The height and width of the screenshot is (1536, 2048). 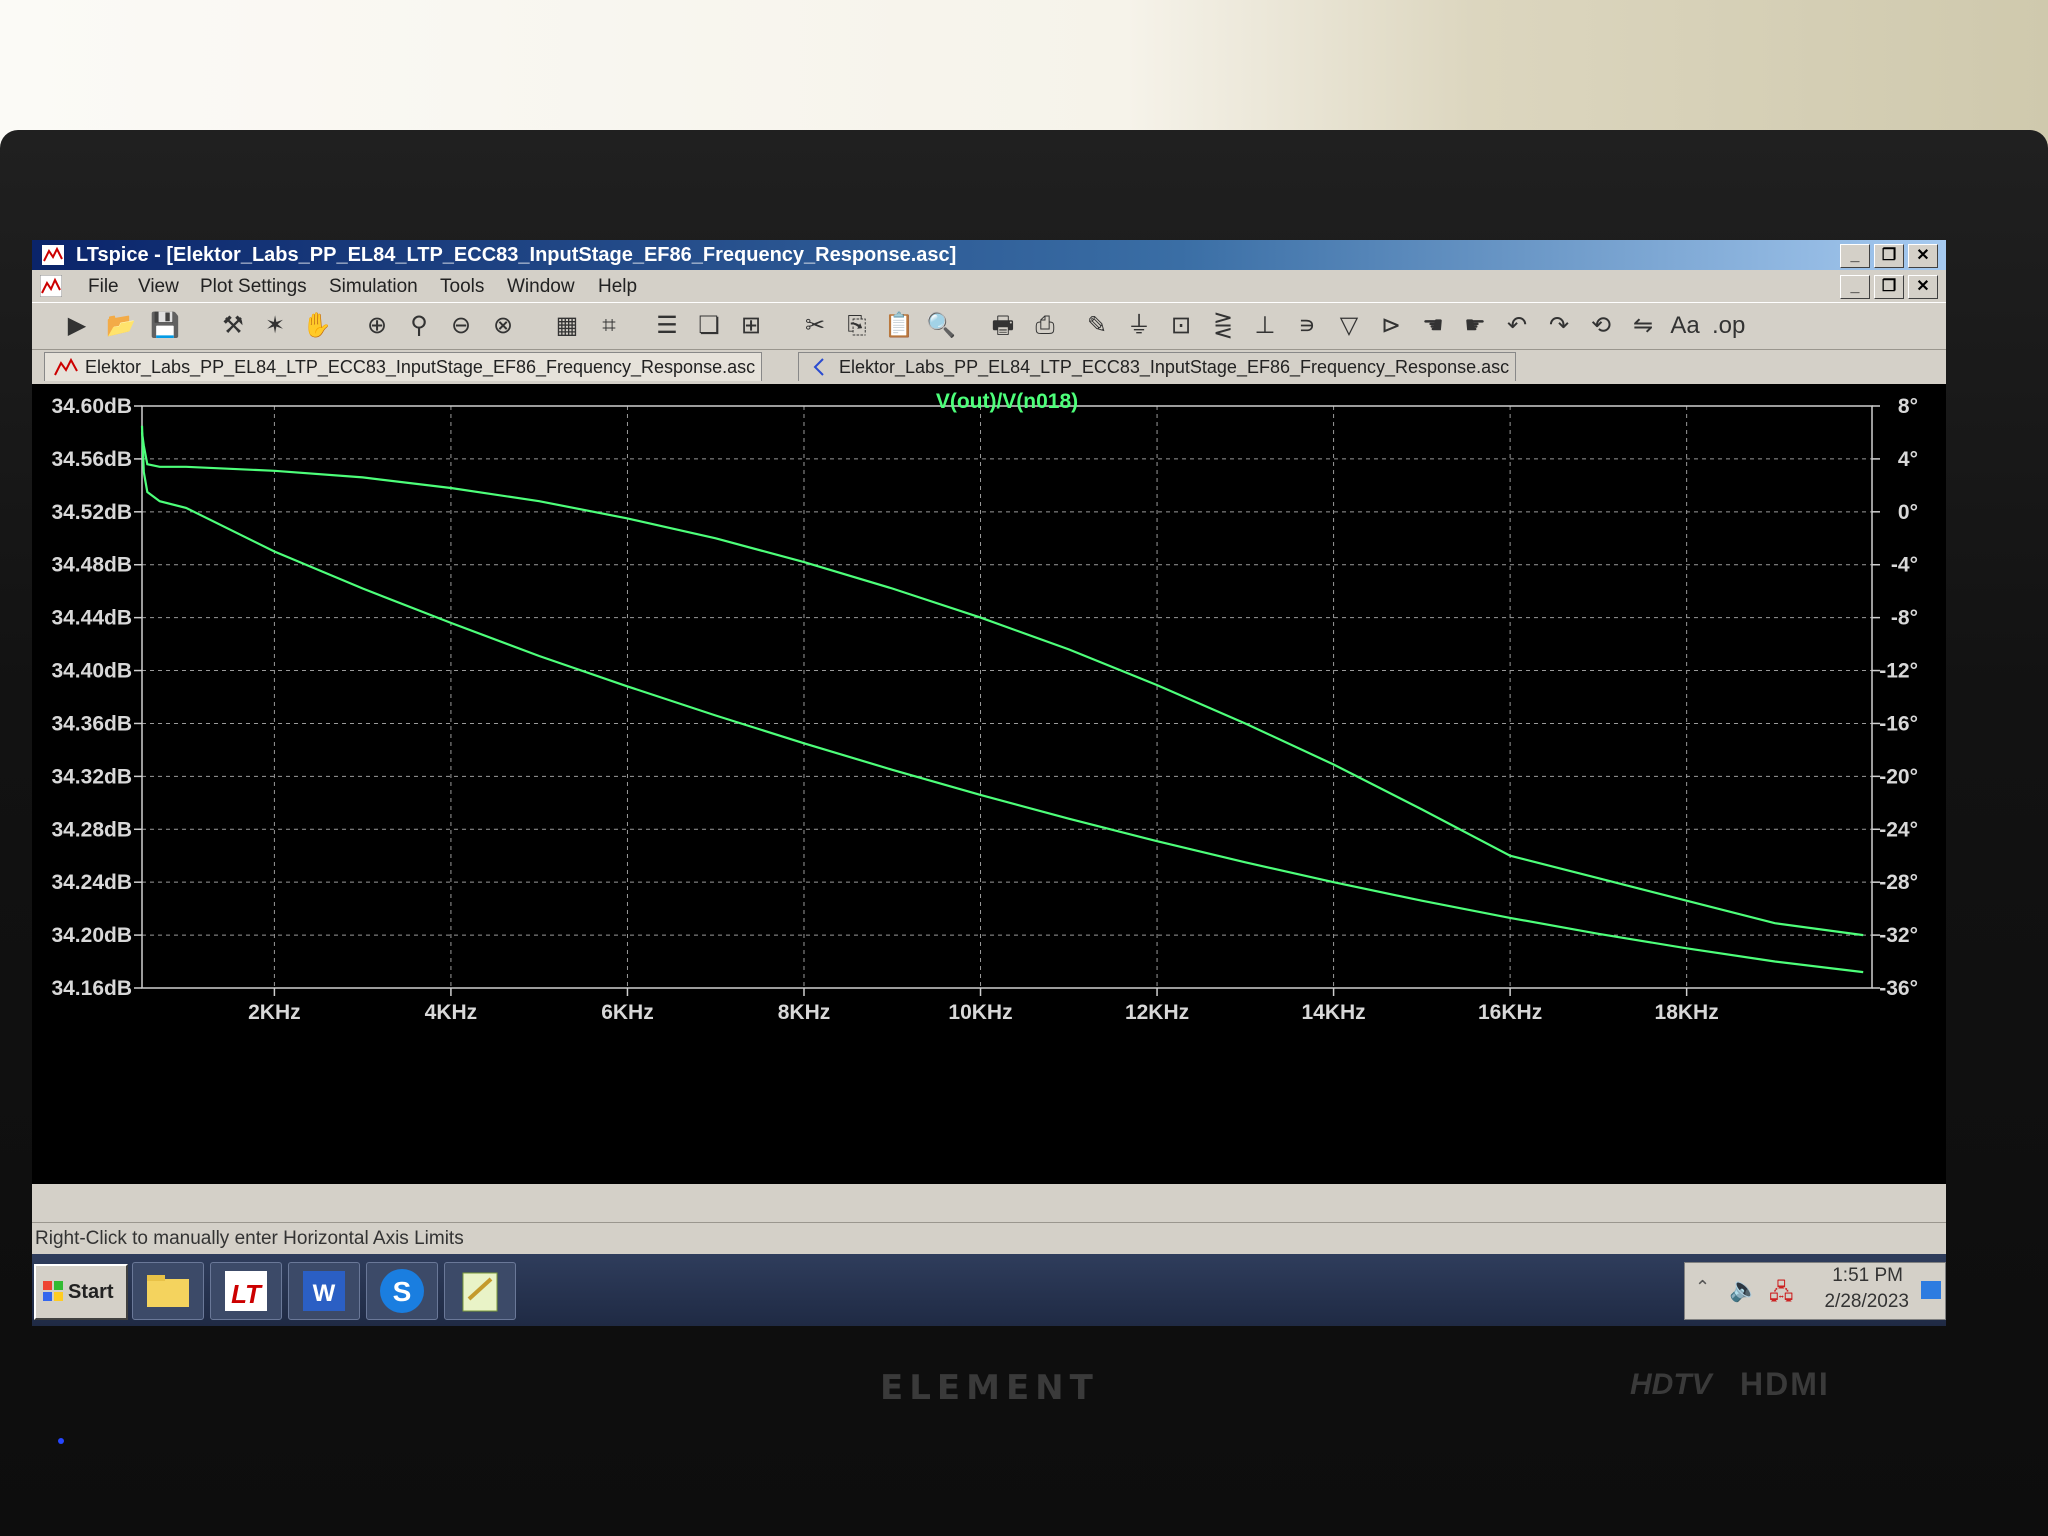 I want to click on power-led, so click(x=61, y=1441).